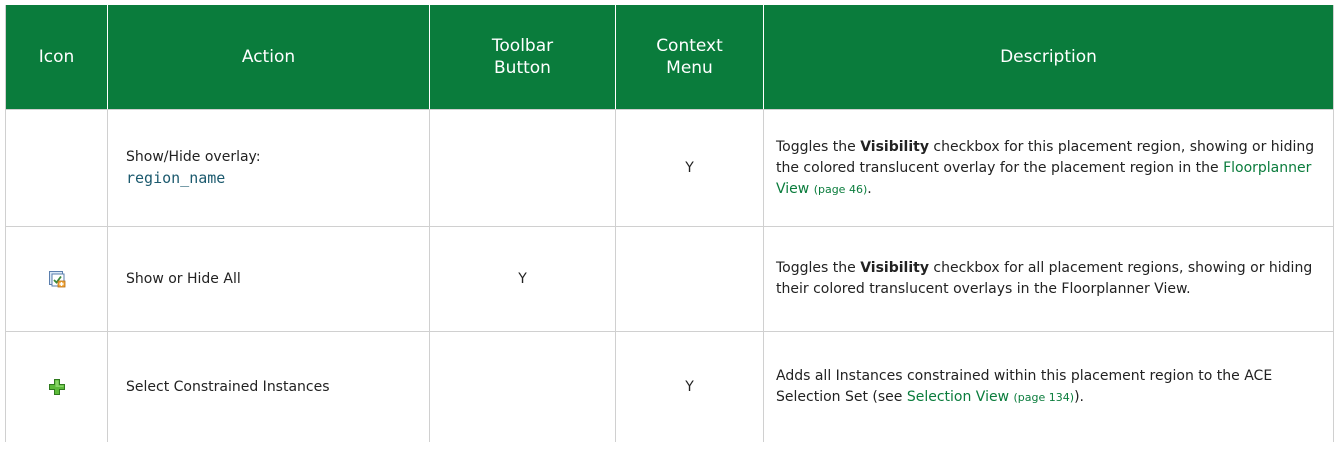 This screenshot has height=457, width=1338. I want to click on header-icon: Icon, so click(56, 57).